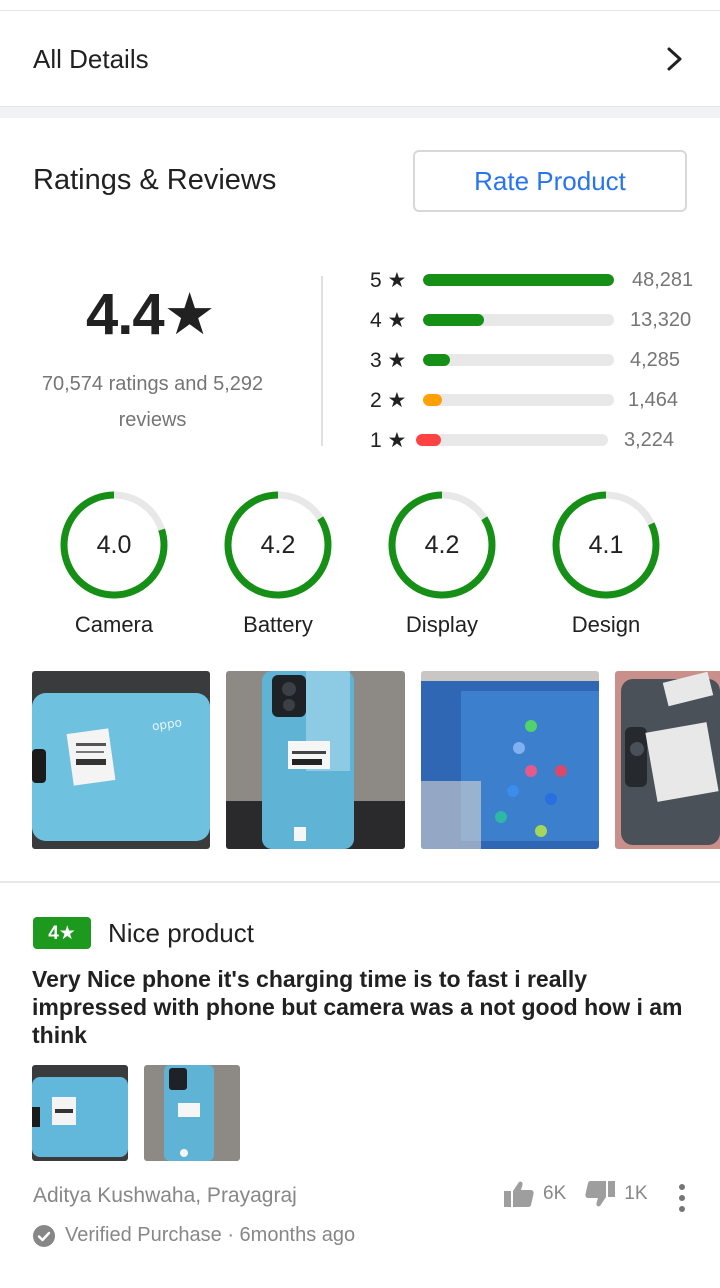  I want to click on rating-bar-row: 3 ★ 4,285, so click(535, 360).